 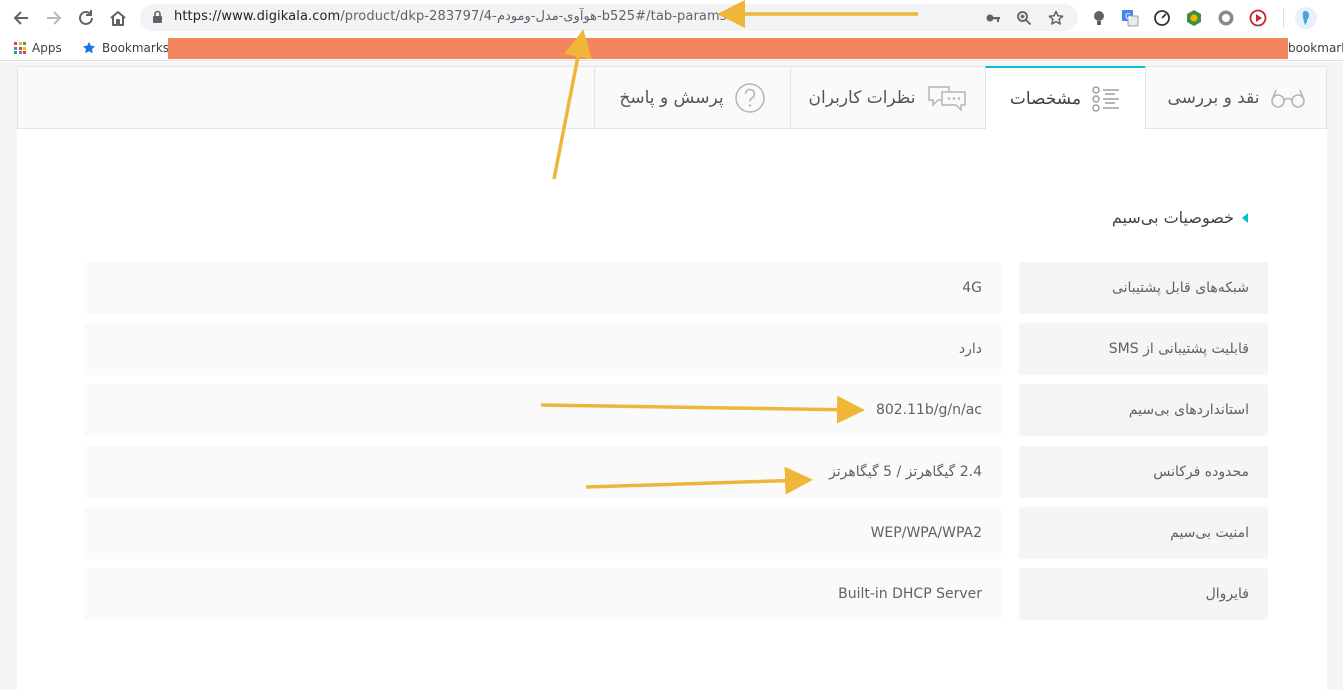 What do you see at coordinates (728, 48) in the screenshot?
I see `redacted-bookmarks` at bounding box center [728, 48].